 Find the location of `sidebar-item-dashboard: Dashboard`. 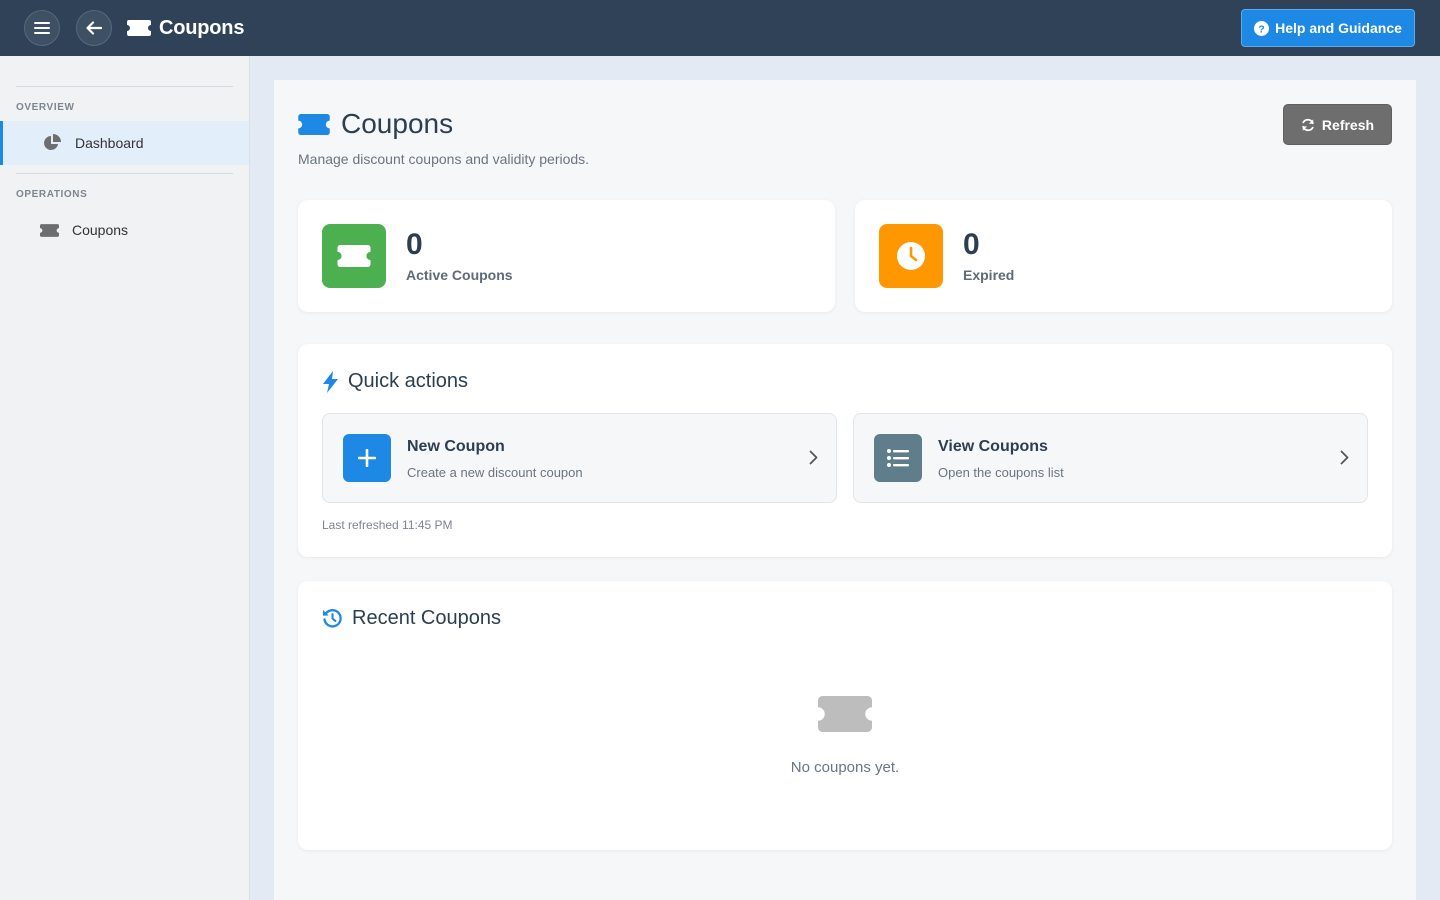

sidebar-item-dashboard: Dashboard is located at coordinates (124, 143).